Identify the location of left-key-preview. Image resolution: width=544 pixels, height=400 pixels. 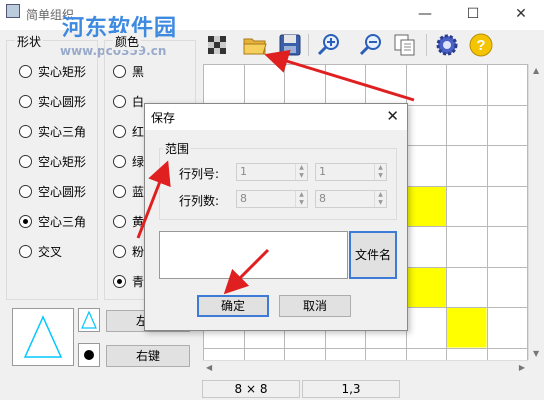
(89, 320).